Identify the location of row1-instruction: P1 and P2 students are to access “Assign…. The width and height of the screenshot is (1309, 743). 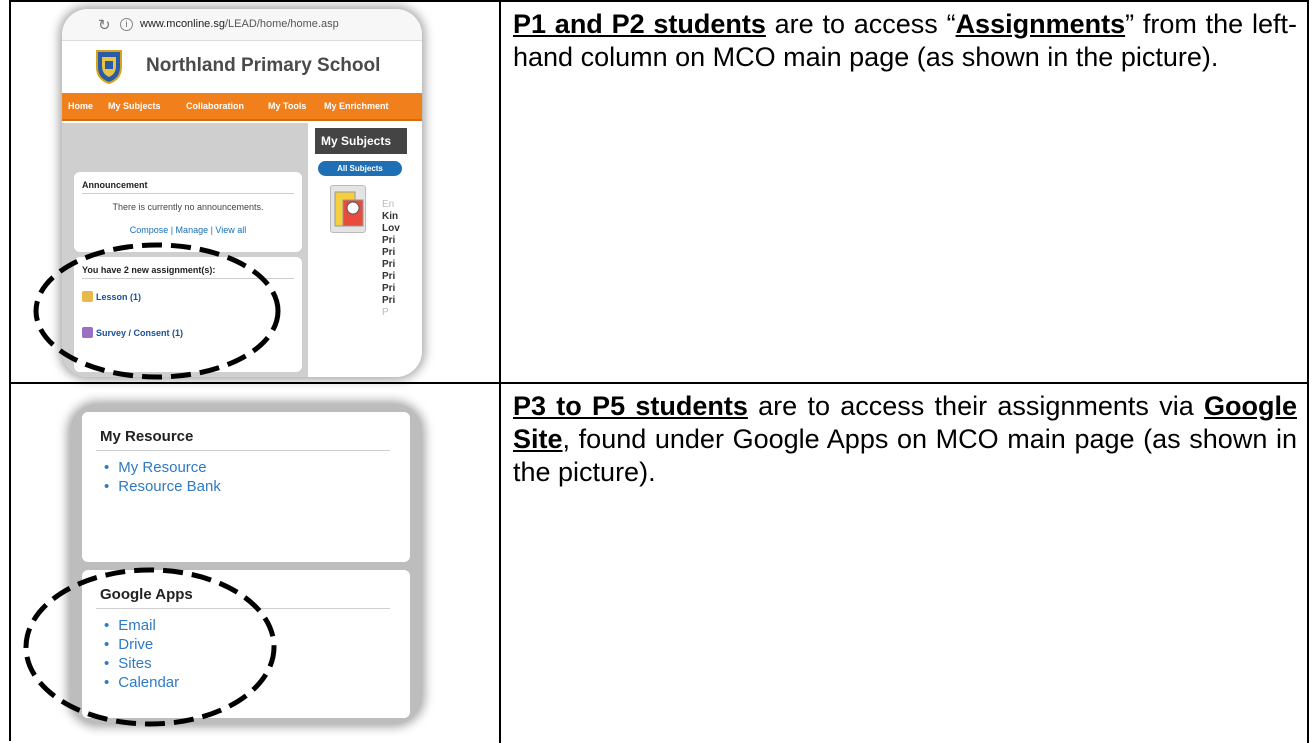
(904, 38).